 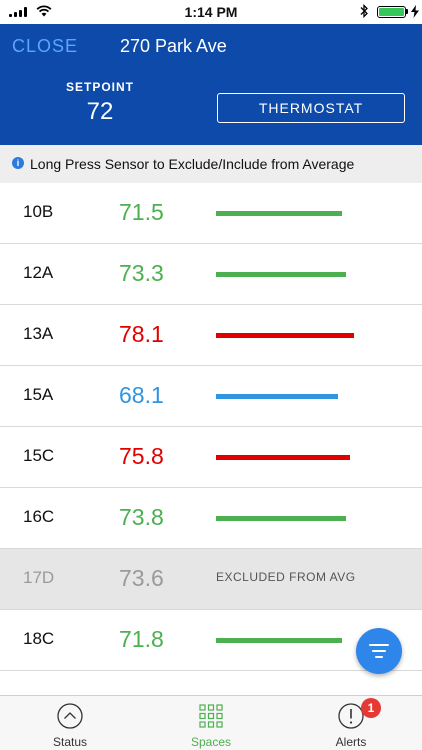 I want to click on sensor-row: 13A 78.1, so click(x=211, y=335).